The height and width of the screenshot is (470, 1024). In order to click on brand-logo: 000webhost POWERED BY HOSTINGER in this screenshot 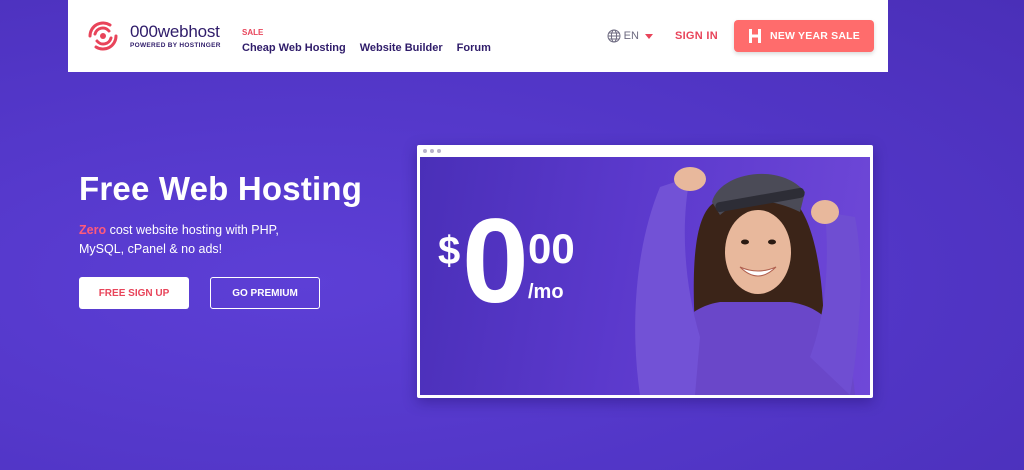, I will do `click(162, 36)`.